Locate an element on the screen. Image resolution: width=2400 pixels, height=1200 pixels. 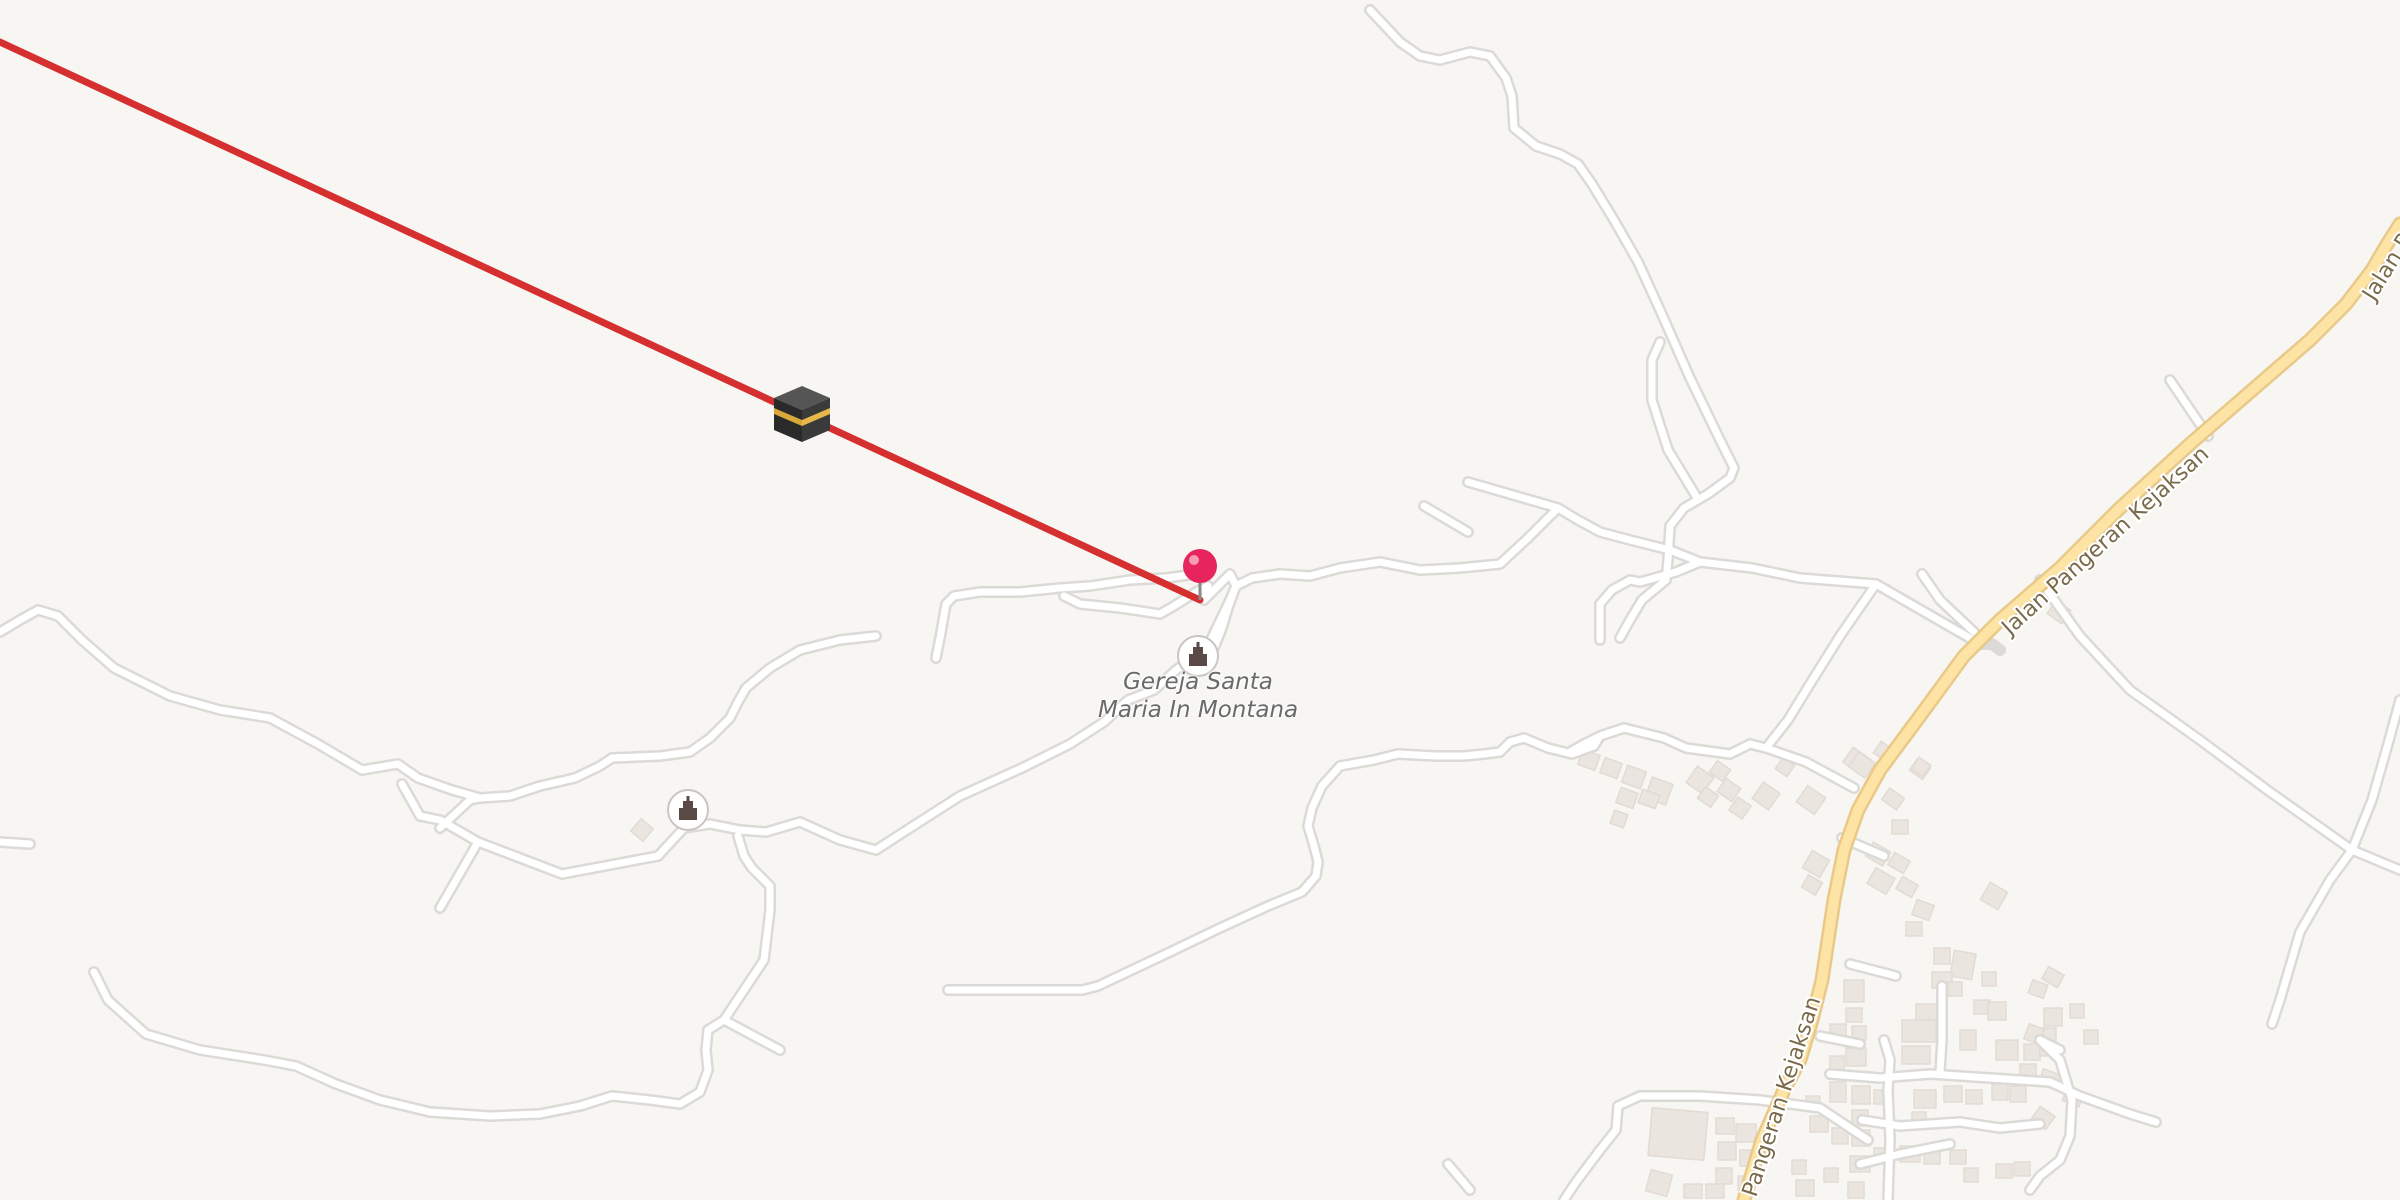
street-label-upper: Jalan P is located at coordinates (2378, 268).